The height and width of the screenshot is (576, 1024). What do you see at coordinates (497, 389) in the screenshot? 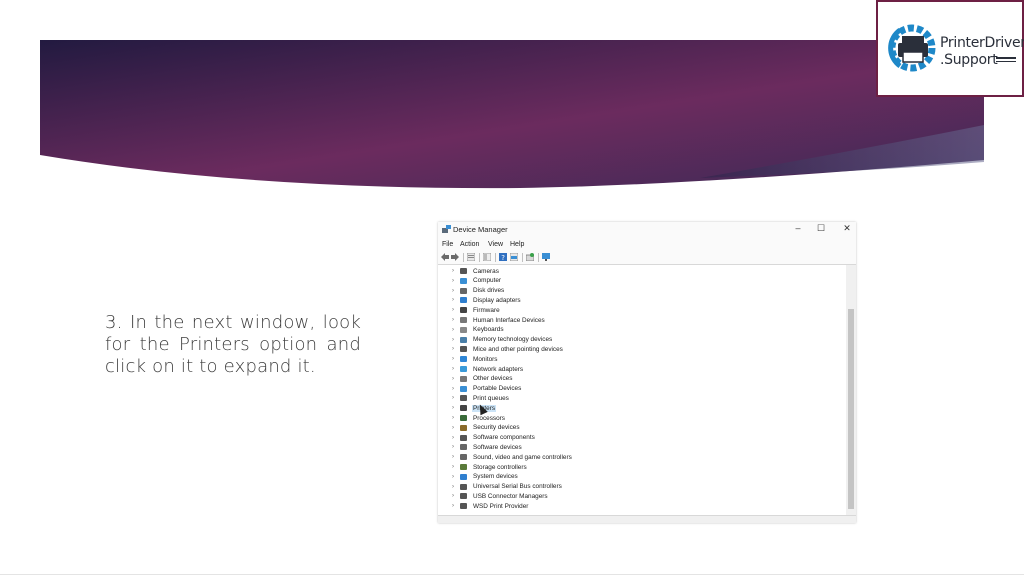
I see `tree-item-label: Portable Devices` at bounding box center [497, 389].